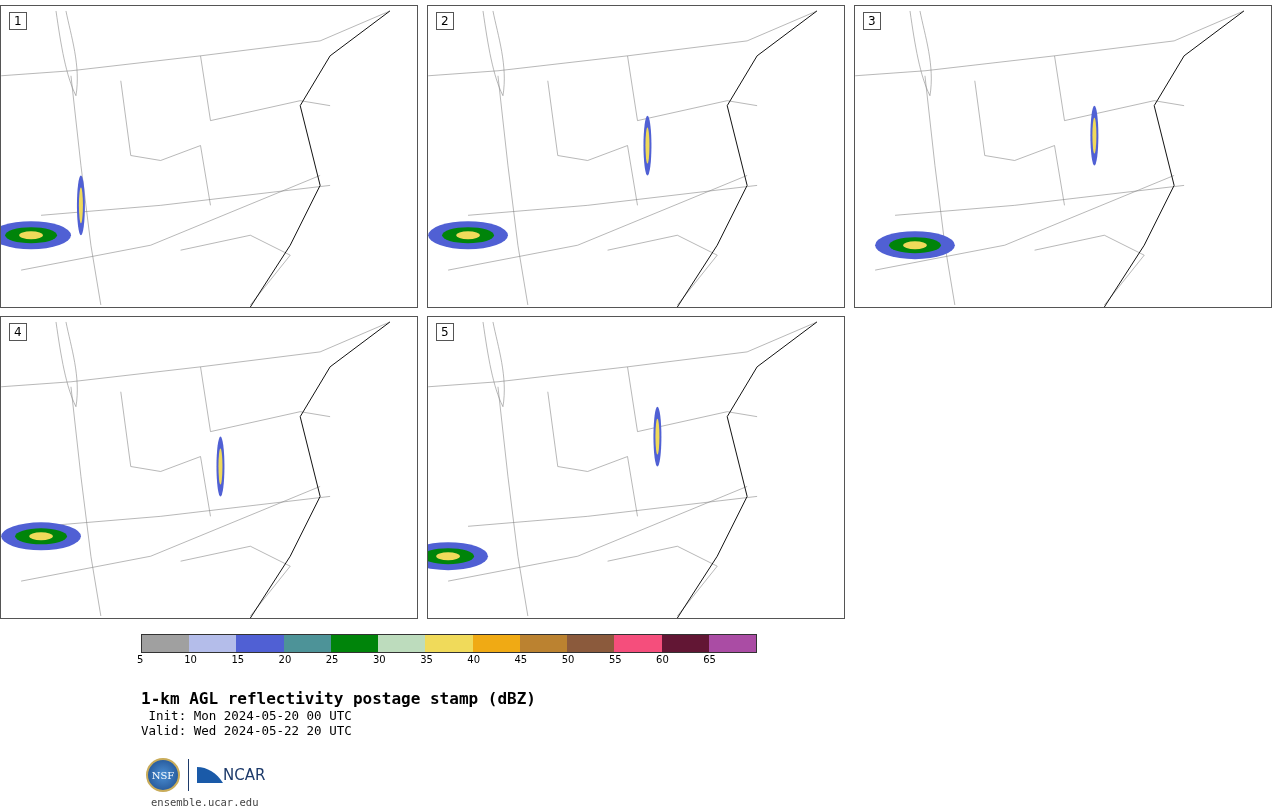 This screenshot has width=1280, height=809. Describe the element at coordinates (445, 332) in the screenshot. I see `panel-number: 5` at that location.